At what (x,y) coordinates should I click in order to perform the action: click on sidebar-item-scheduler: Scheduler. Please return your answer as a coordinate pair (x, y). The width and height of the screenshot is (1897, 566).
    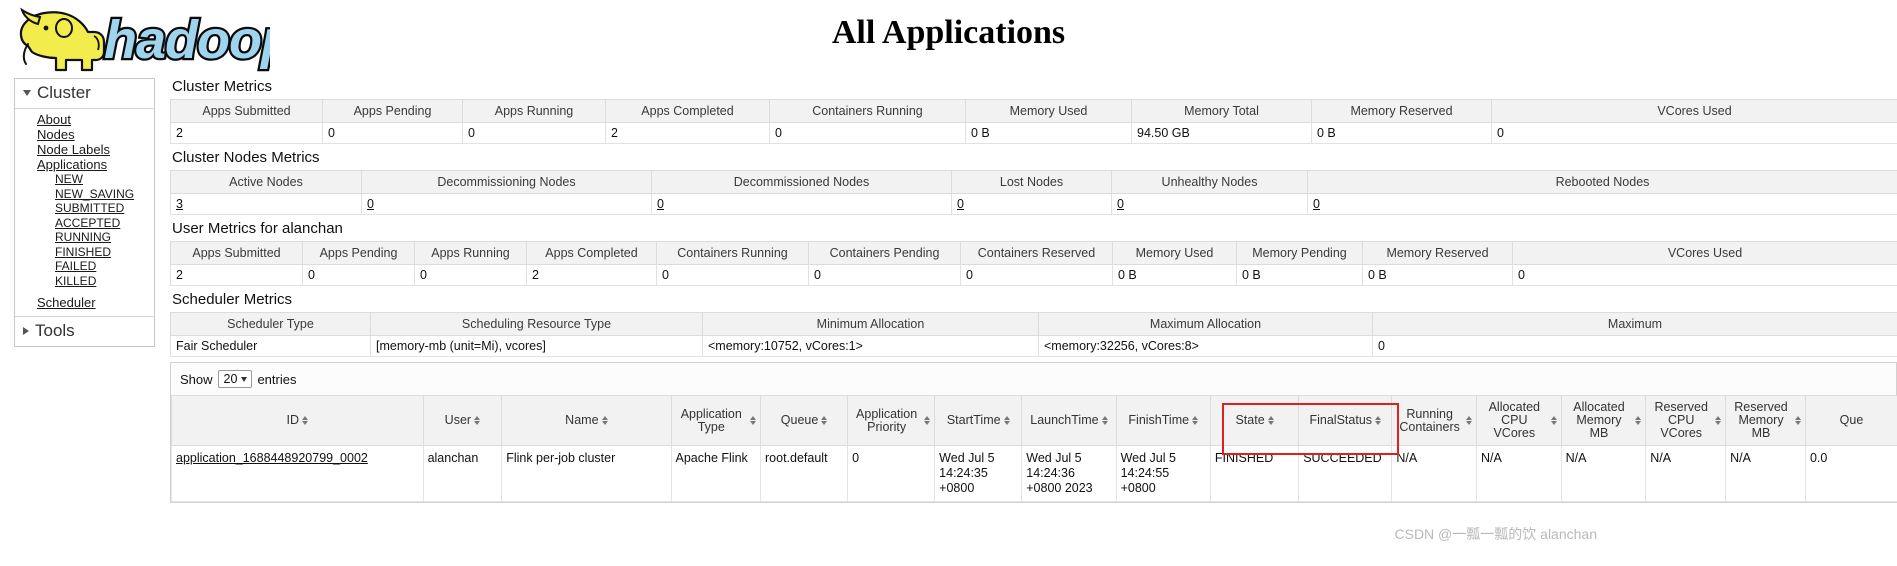
    Looking at the image, I should click on (95, 302).